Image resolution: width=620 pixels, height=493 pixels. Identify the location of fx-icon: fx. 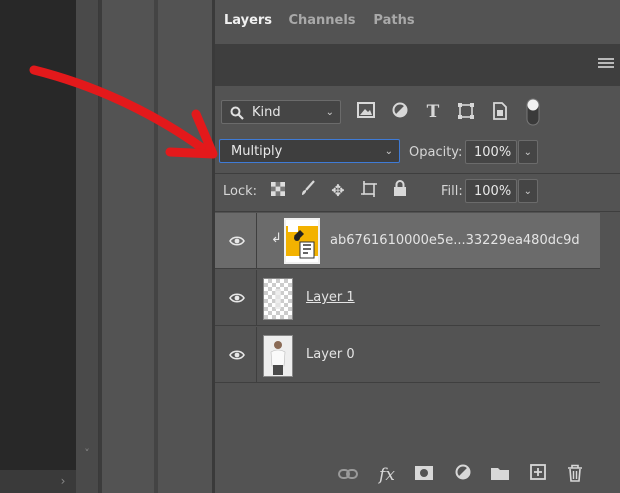
(387, 475).